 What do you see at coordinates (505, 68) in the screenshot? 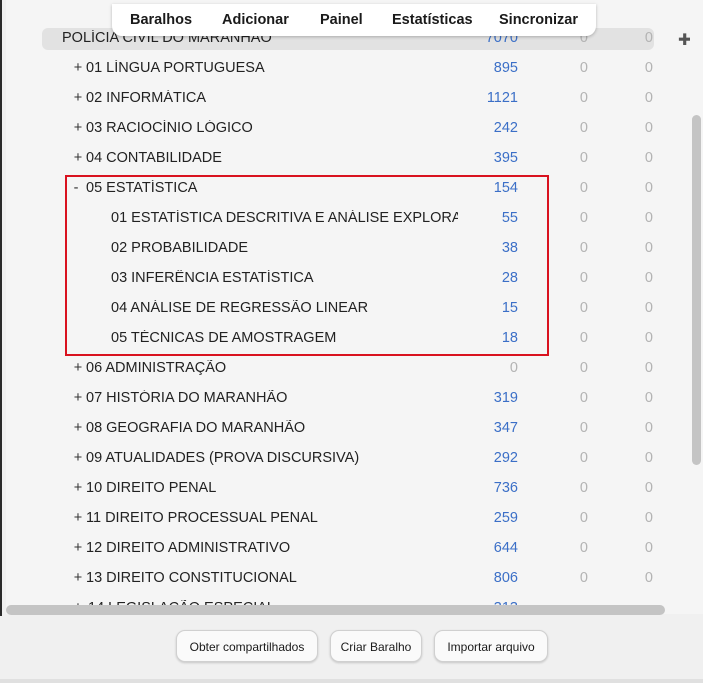
I see `deck-due-count: 895` at bounding box center [505, 68].